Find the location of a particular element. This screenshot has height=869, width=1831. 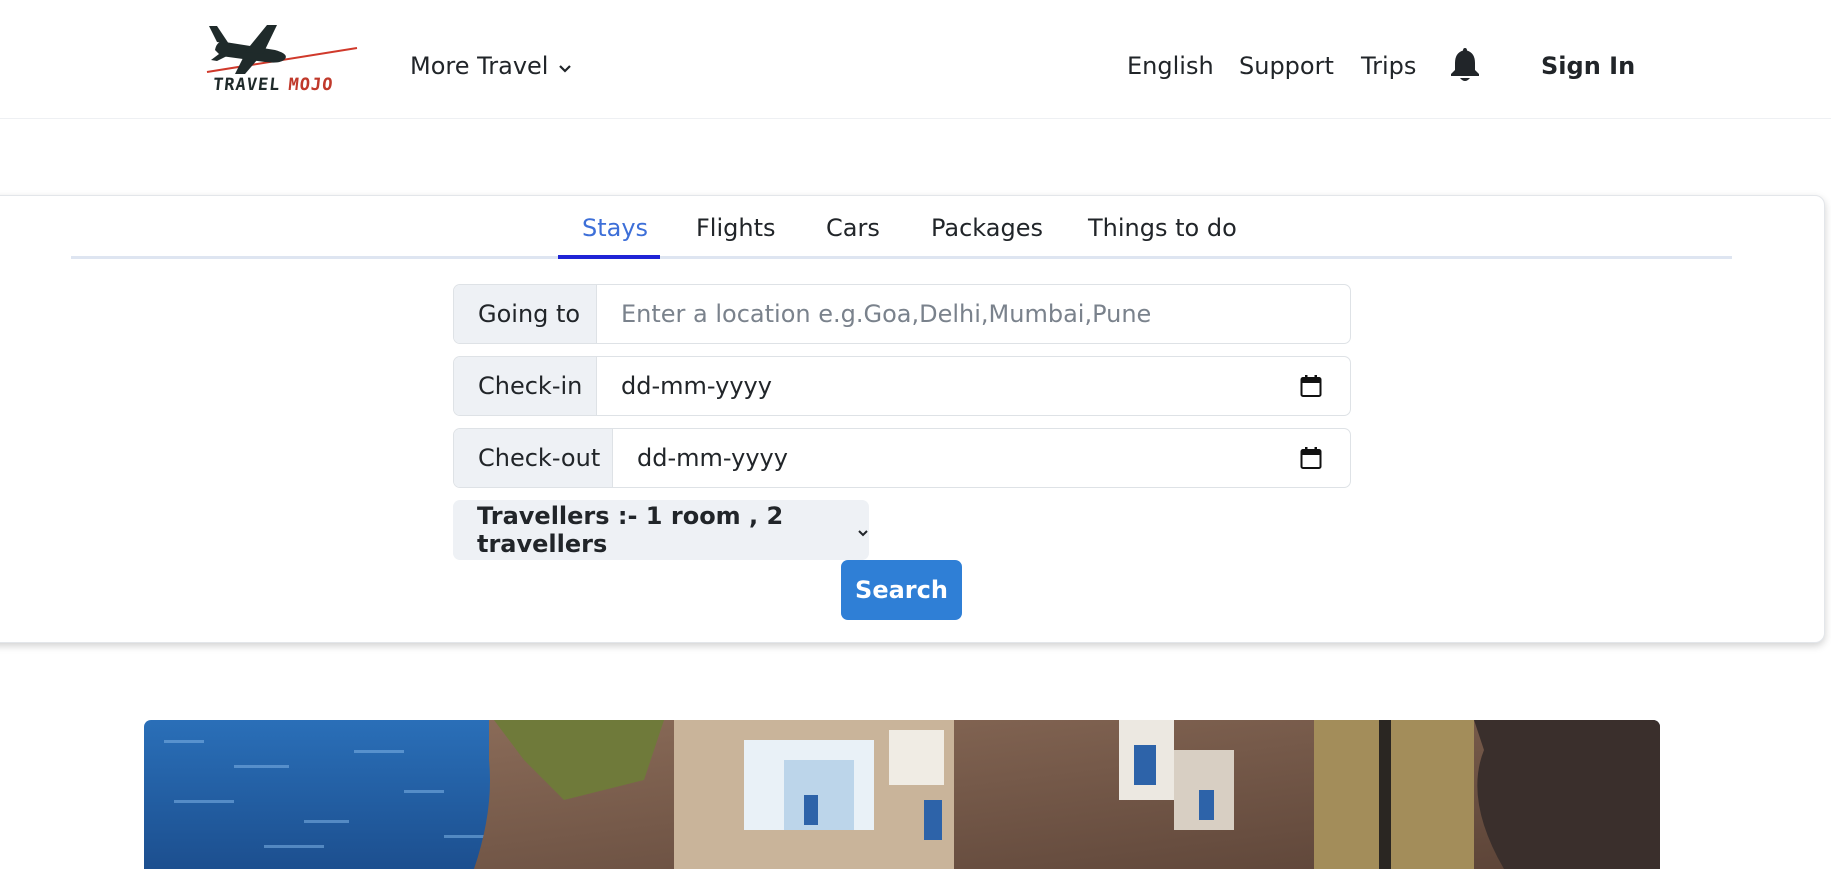

travellers-dropdown: Travellers :- 1 room , 2 travellers is located at coordinates (661, 530).